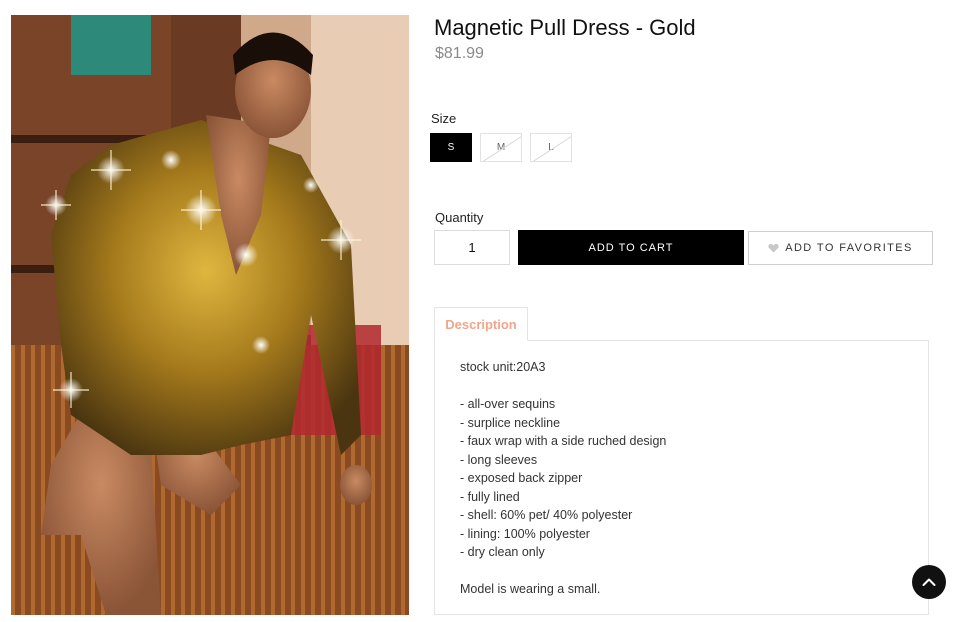 The width and height of the screenshot is (960, 622). What do you see at coordinates (472, 247) in the screenshot?
I see `quantity-input` at bounding box center [472, 247].